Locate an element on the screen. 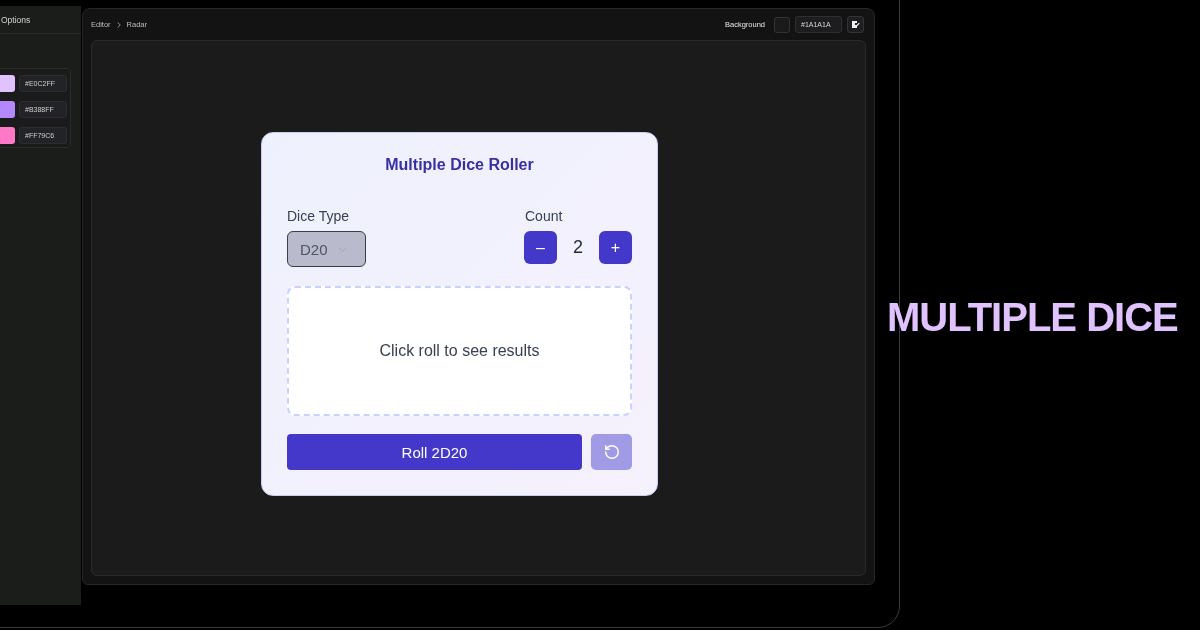 The height and width of the screenshot is (630, 1200). edit-button is located at coordinates (855, 24).